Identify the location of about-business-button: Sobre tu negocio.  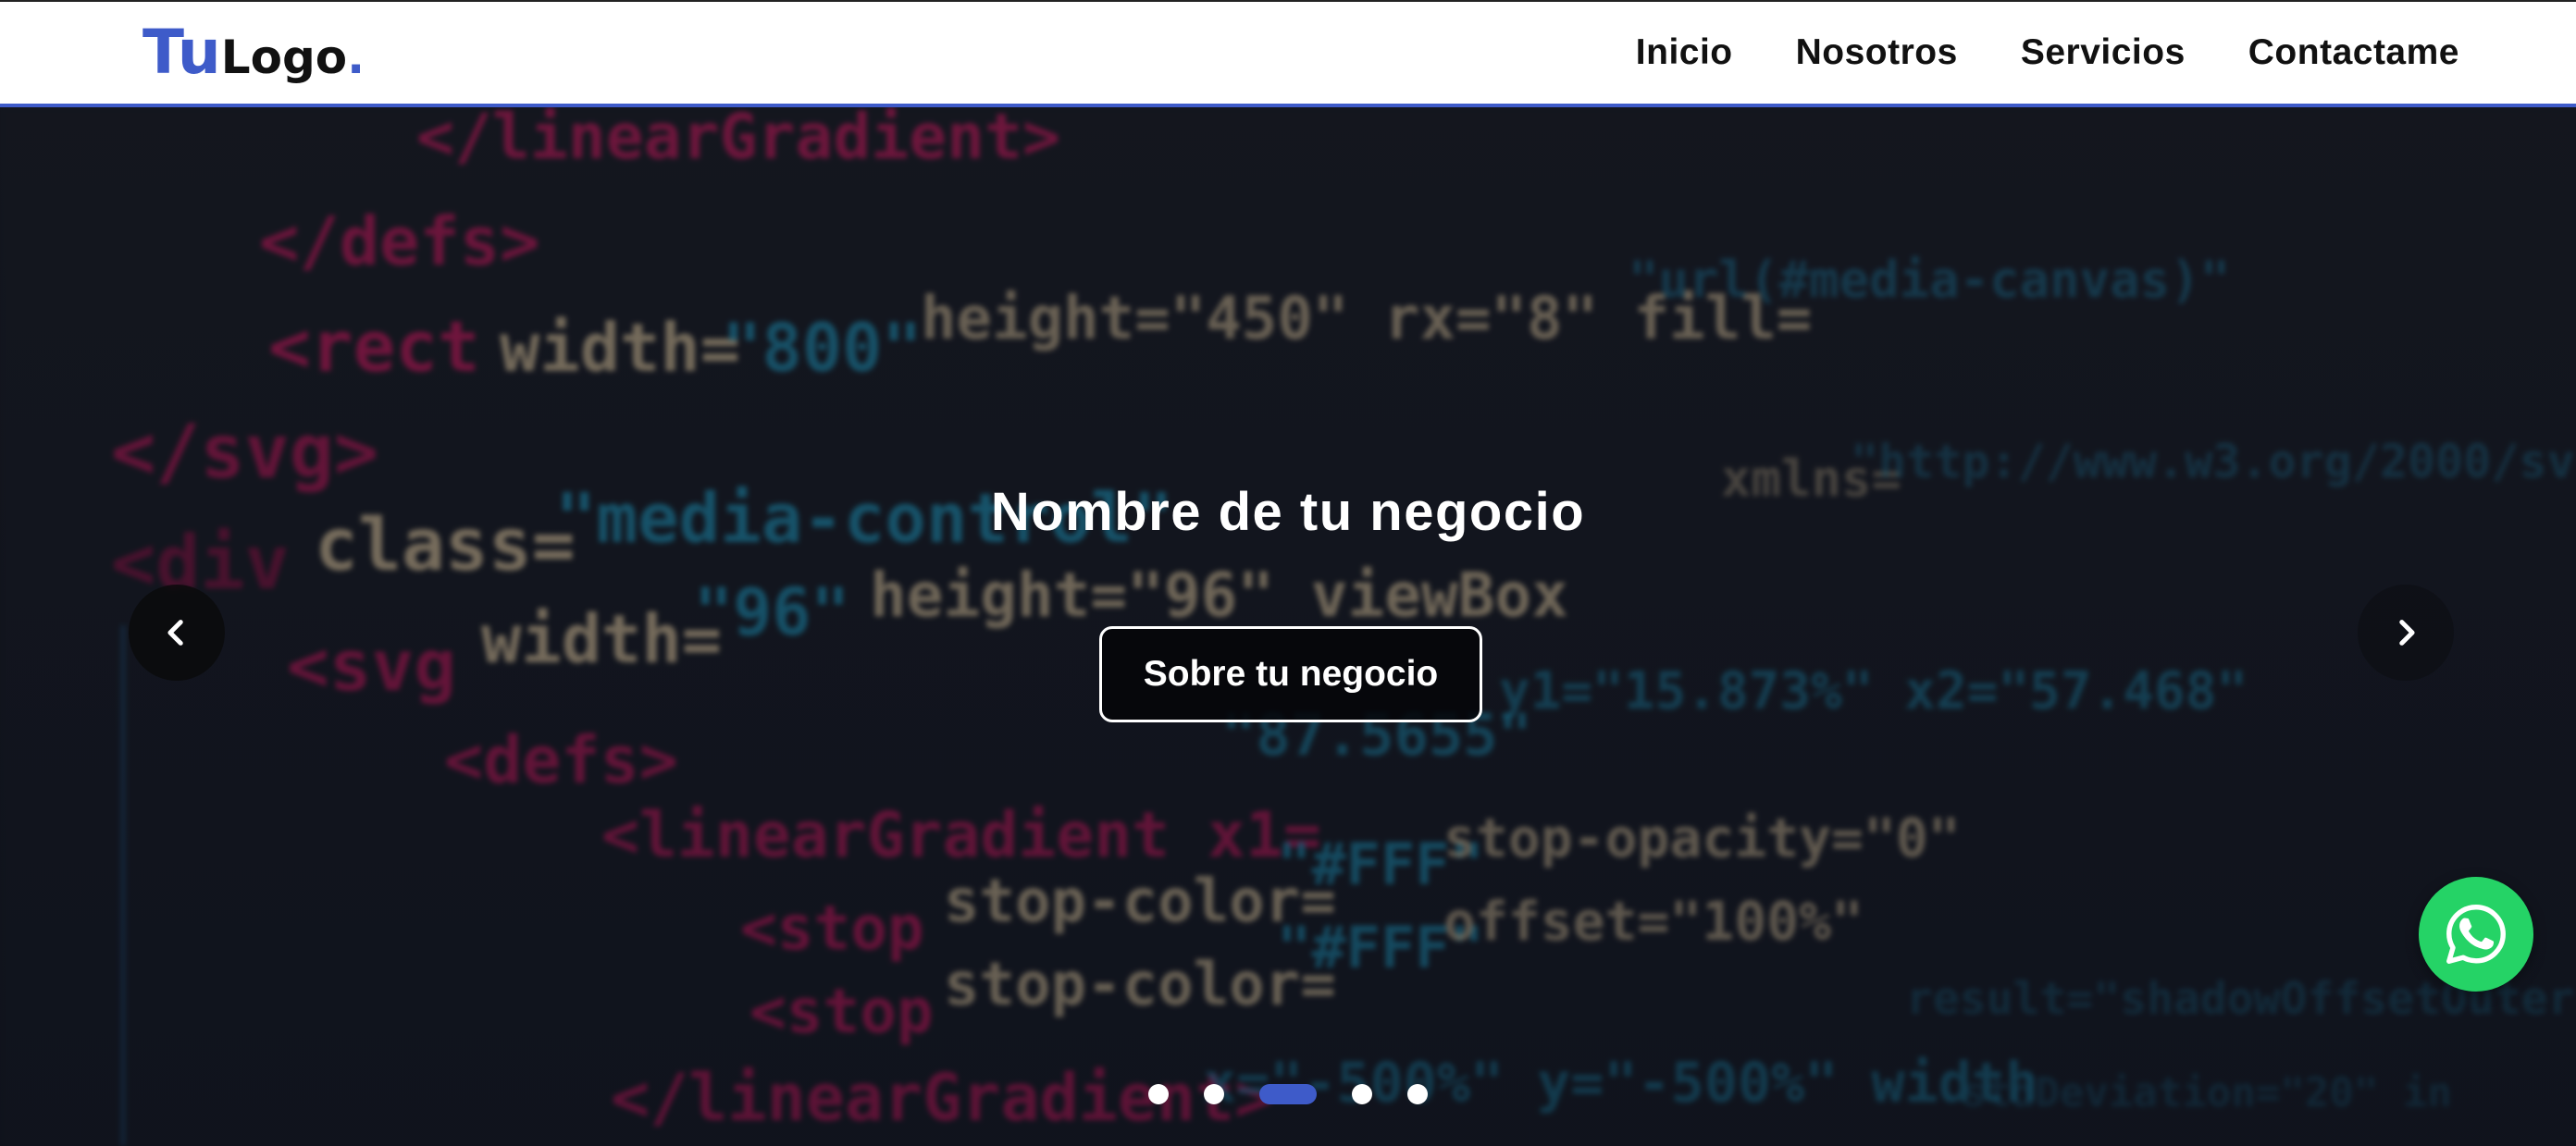
(1291, 674).